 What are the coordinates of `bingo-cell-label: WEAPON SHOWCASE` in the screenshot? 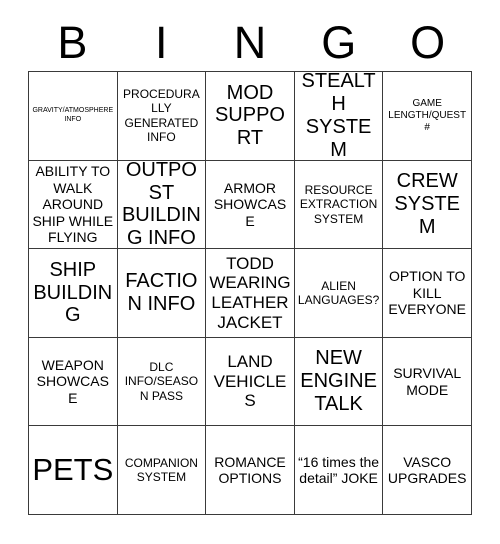 It's located at (72, 381).